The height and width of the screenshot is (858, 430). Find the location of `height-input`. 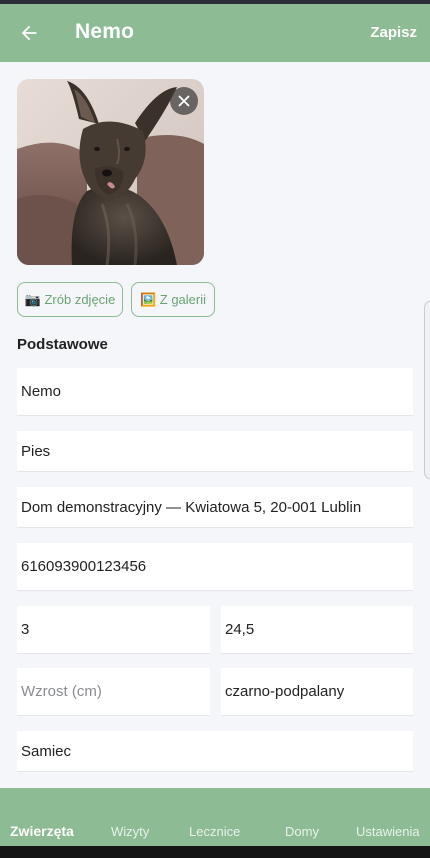

height-input is located at coordinates (115, 691).